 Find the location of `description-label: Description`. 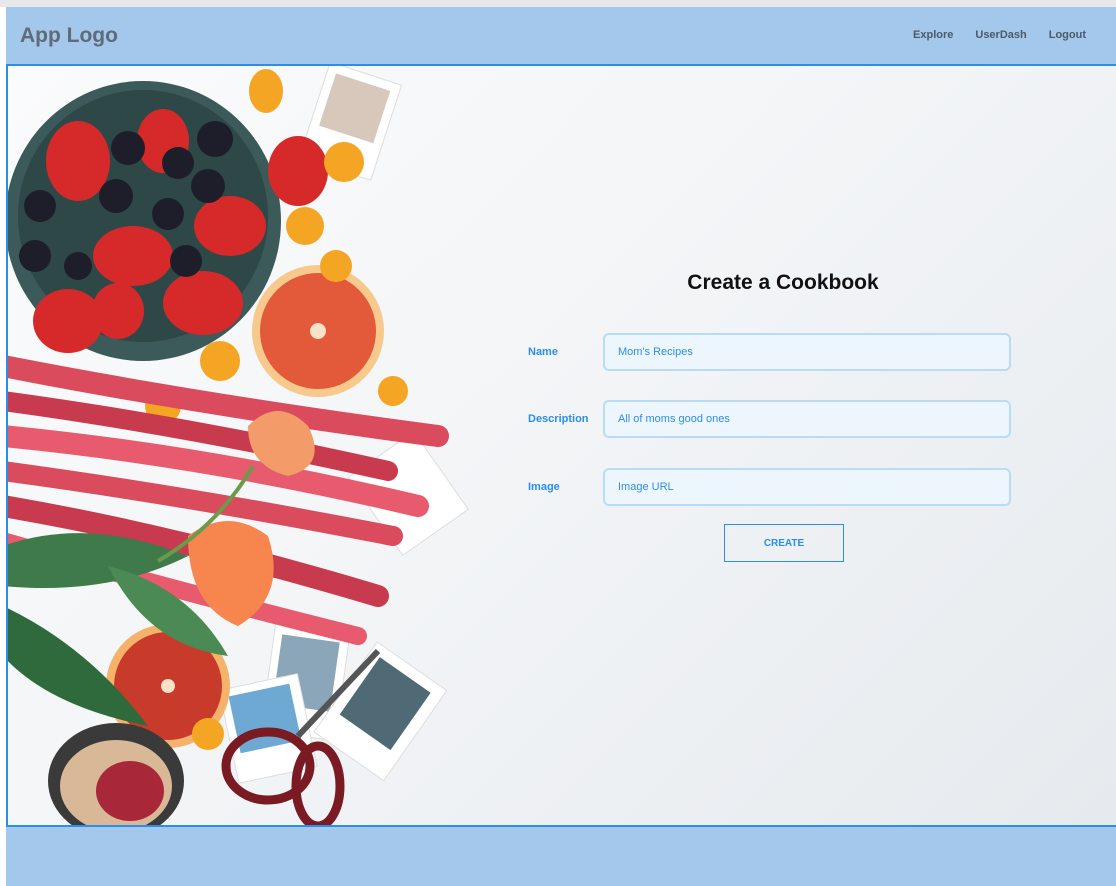

description-label: Description is located at coordinates (558, 419).